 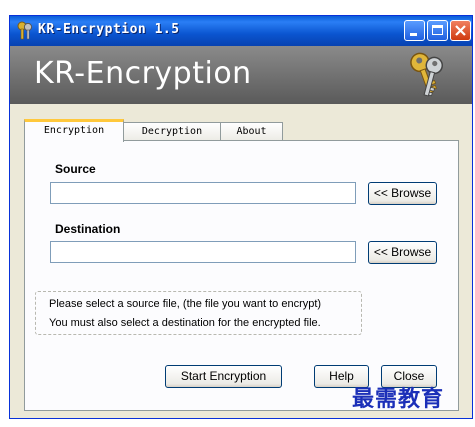 What do you see at coordinates (203, 252) in the screenshot?
I see `destination-field` at bounding box center [203, 252].